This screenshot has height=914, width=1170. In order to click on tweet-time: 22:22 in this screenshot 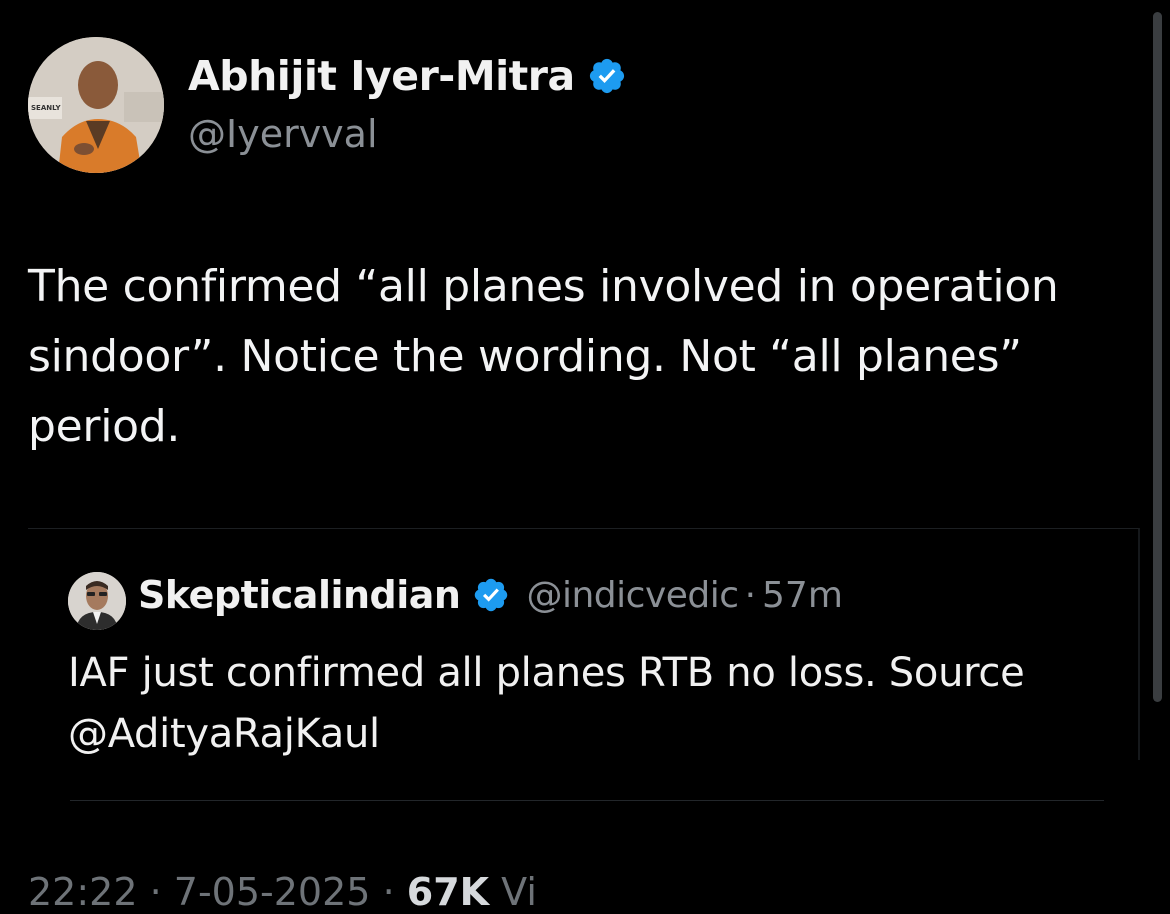, I will do `click(83, 892)`.